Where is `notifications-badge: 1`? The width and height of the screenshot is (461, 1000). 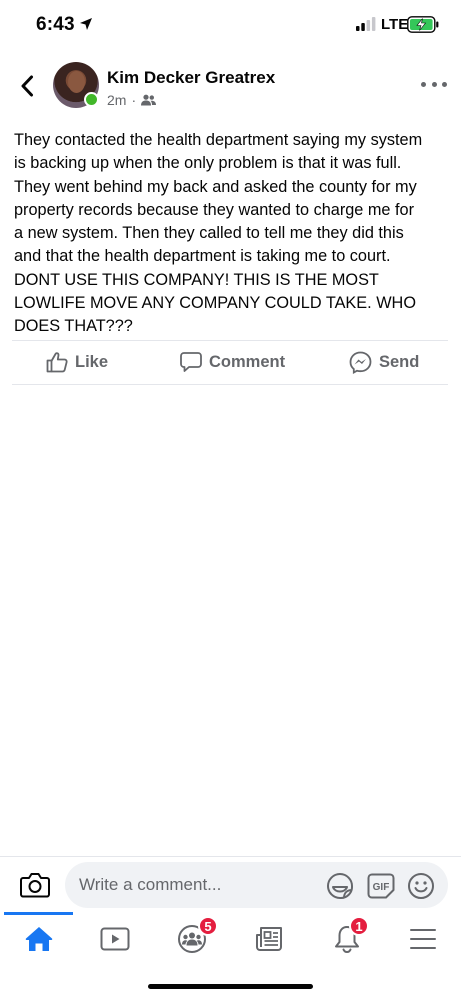 notifications-badge: 1 is located at coordinates (359, 926).